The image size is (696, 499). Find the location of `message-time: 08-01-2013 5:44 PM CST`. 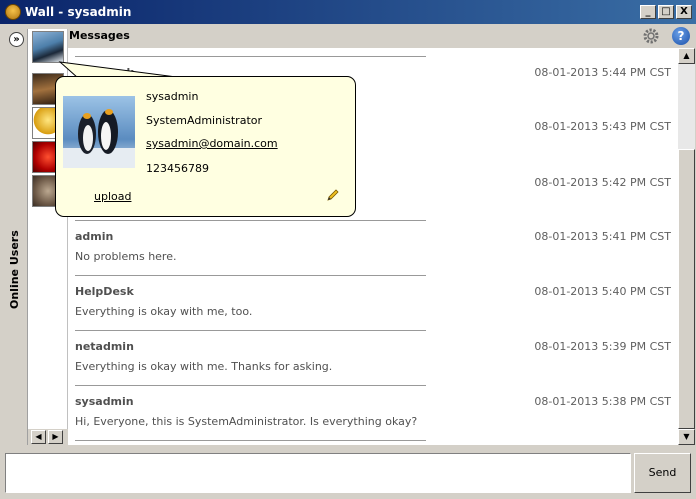

message-time: 08-01-2013 5:44 PM CST is located at coordinates (602, 72).